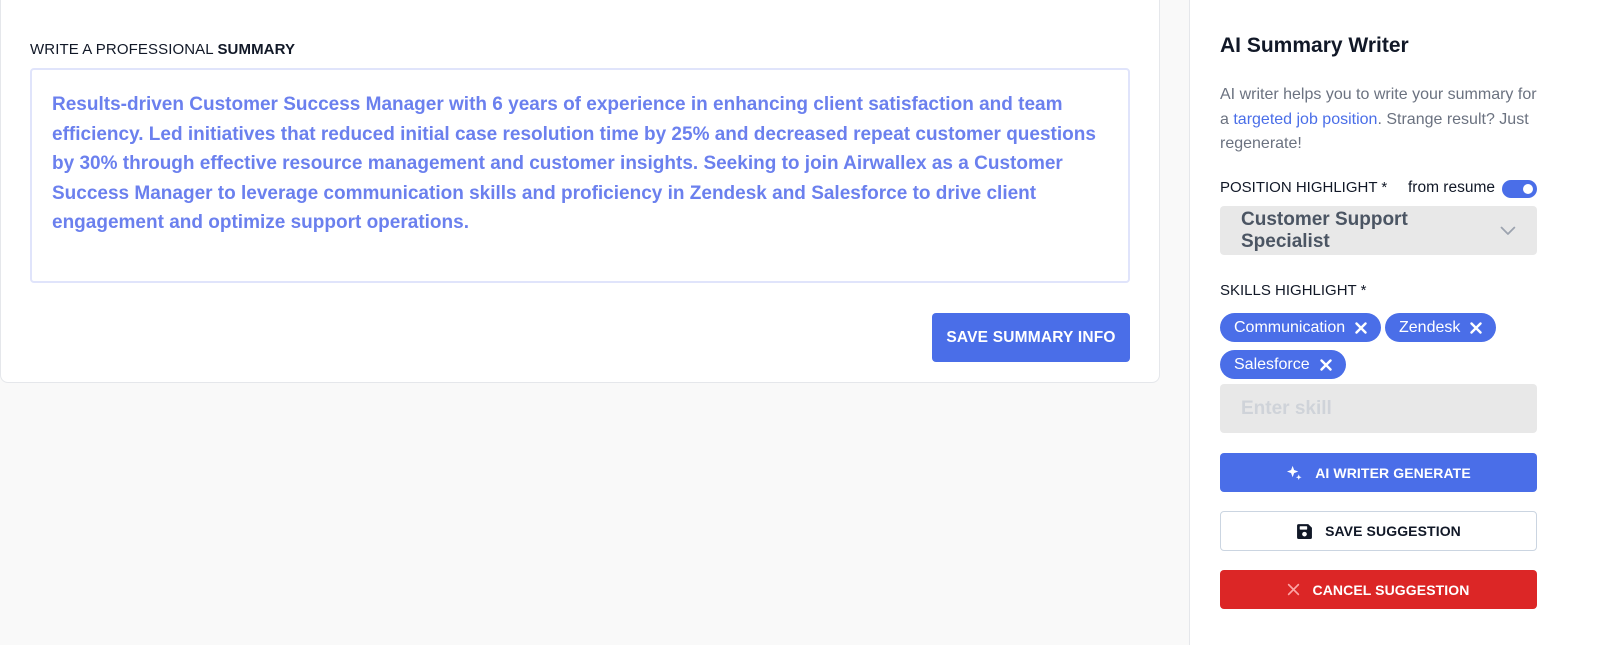 The width and height of the screenshot is (1598, 645). I want to click on generate-label: AI WRITER GENERATE, so click(1393, 472).